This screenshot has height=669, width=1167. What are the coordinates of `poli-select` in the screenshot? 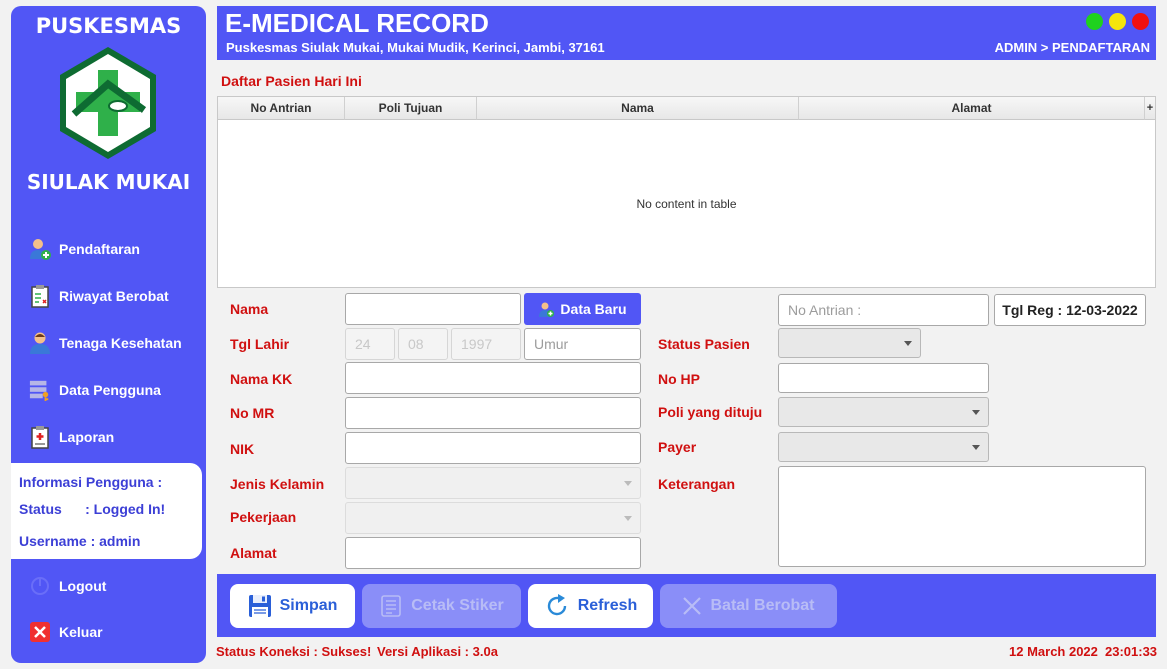 It's located at (883, 412).